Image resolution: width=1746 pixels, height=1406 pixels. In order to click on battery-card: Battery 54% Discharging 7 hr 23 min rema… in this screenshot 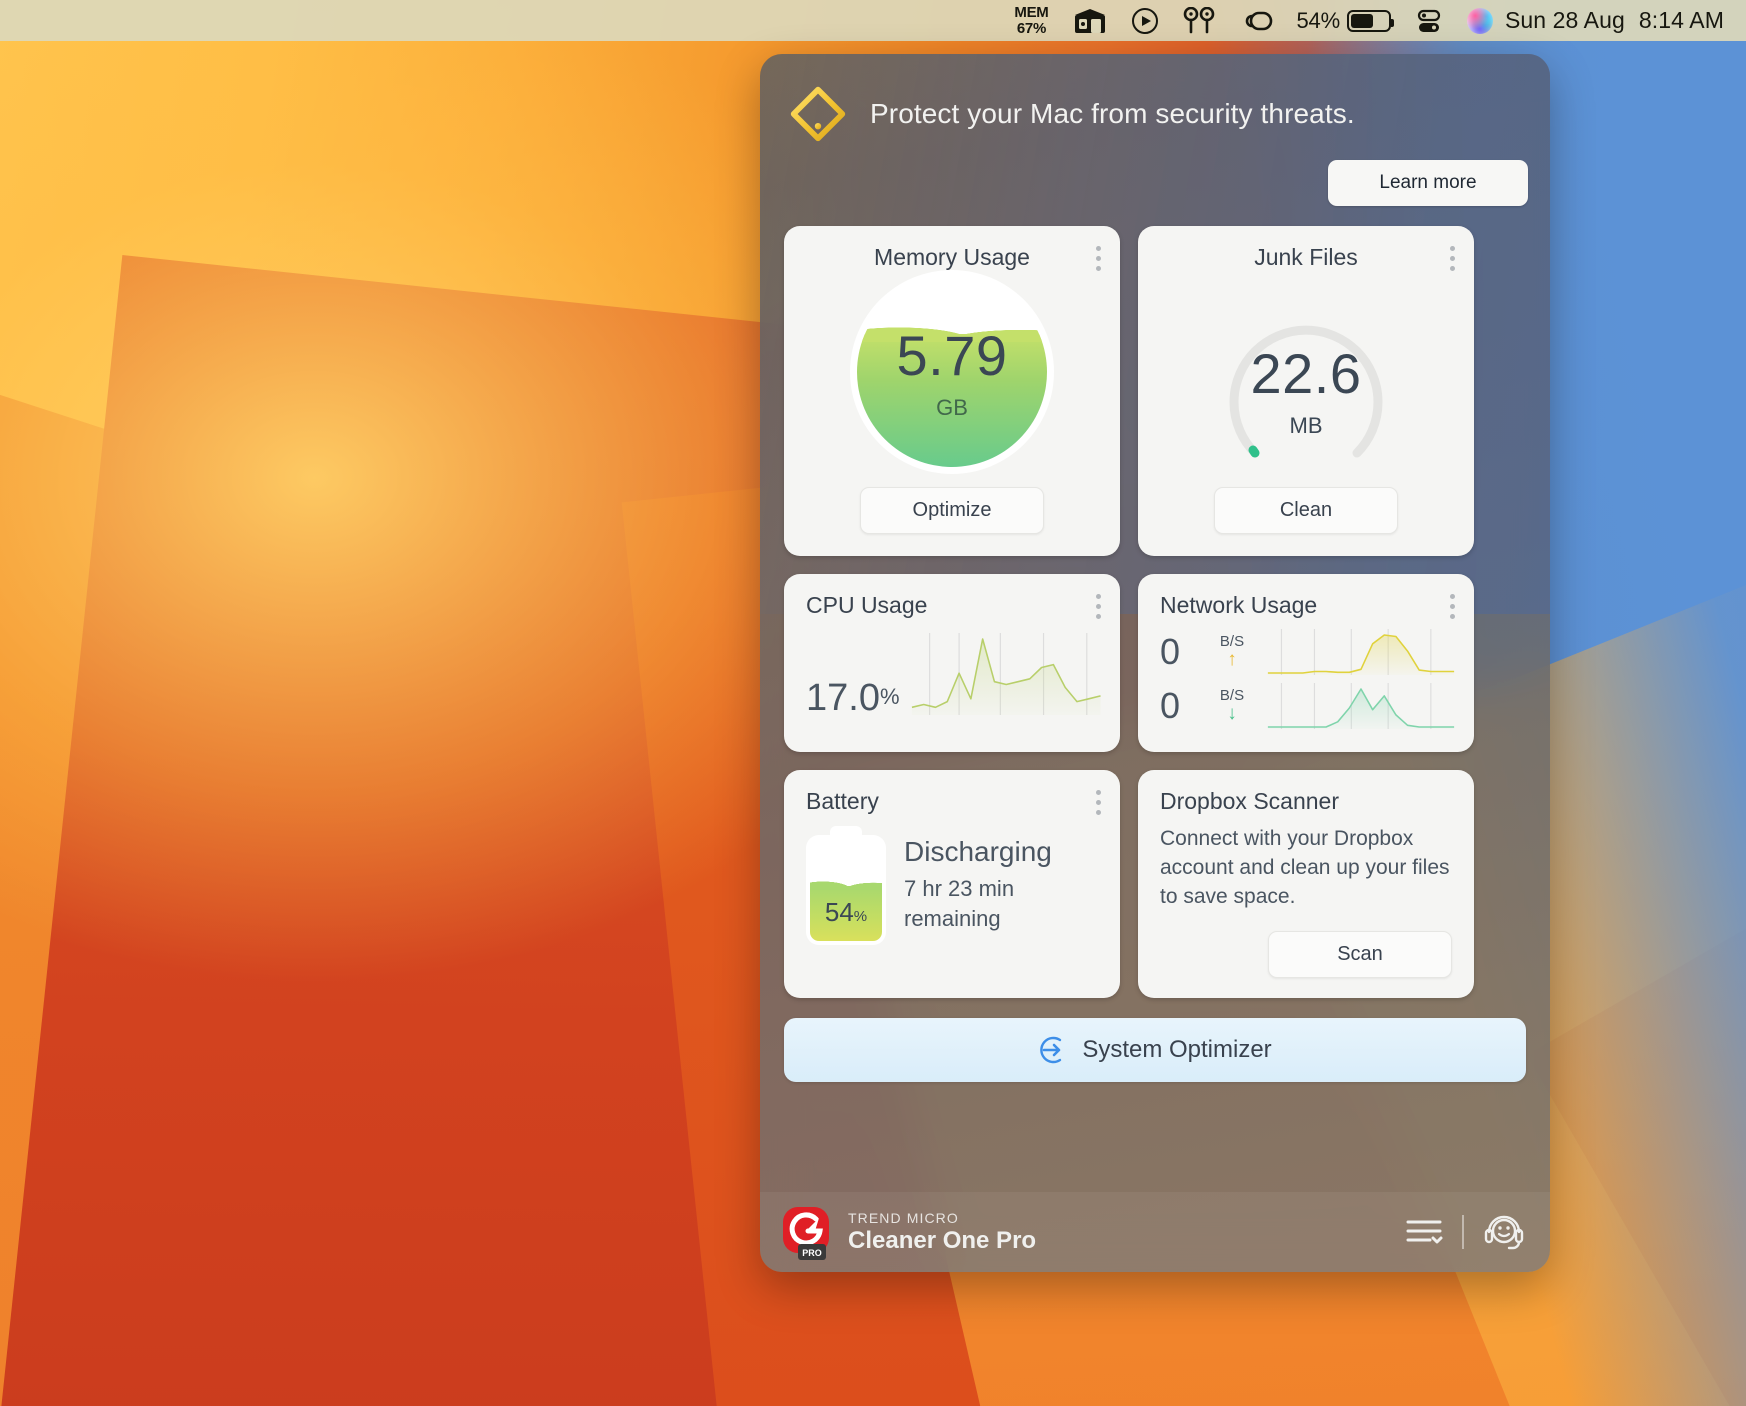, I will do `click(952, 884)`.